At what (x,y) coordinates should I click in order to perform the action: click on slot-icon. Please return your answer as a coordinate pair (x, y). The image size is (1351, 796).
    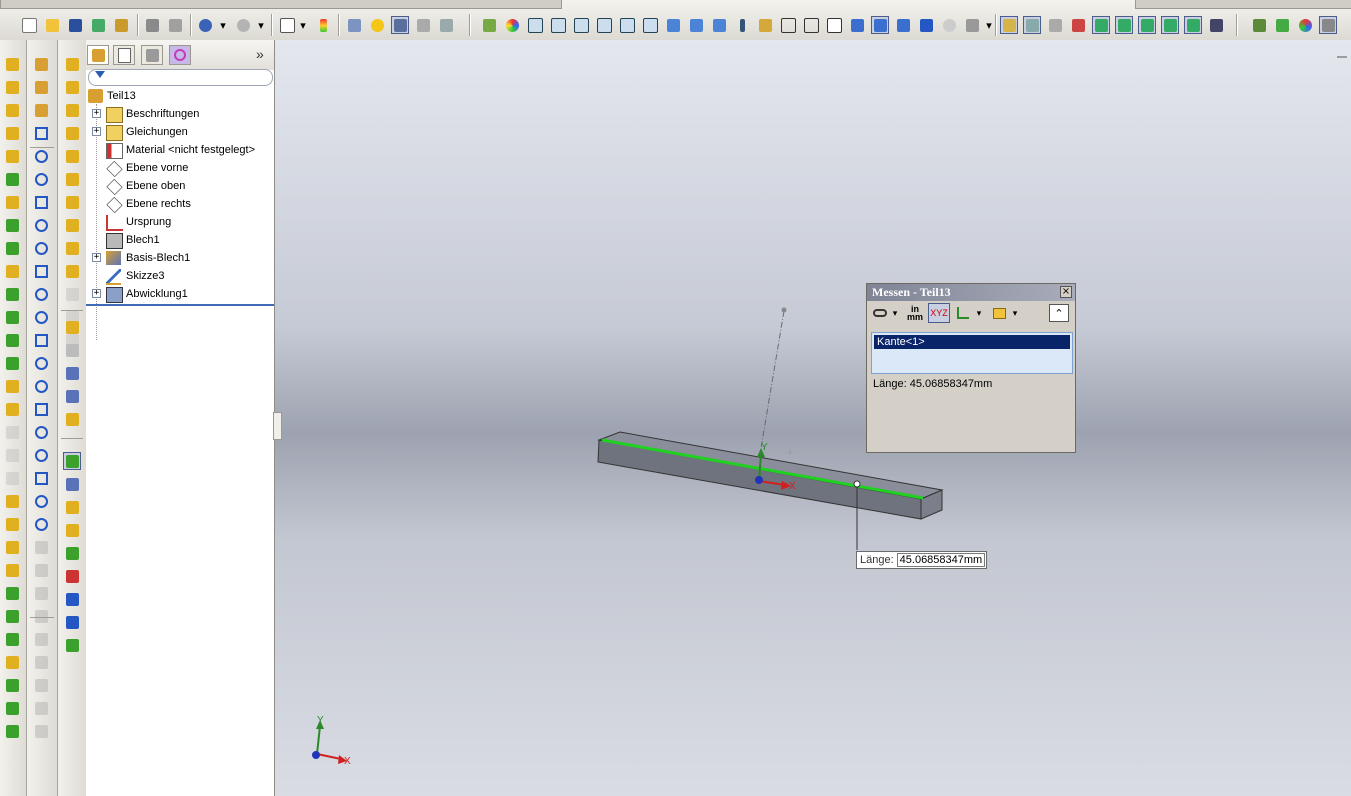
    Looking at the image, I should click on (41, 179).